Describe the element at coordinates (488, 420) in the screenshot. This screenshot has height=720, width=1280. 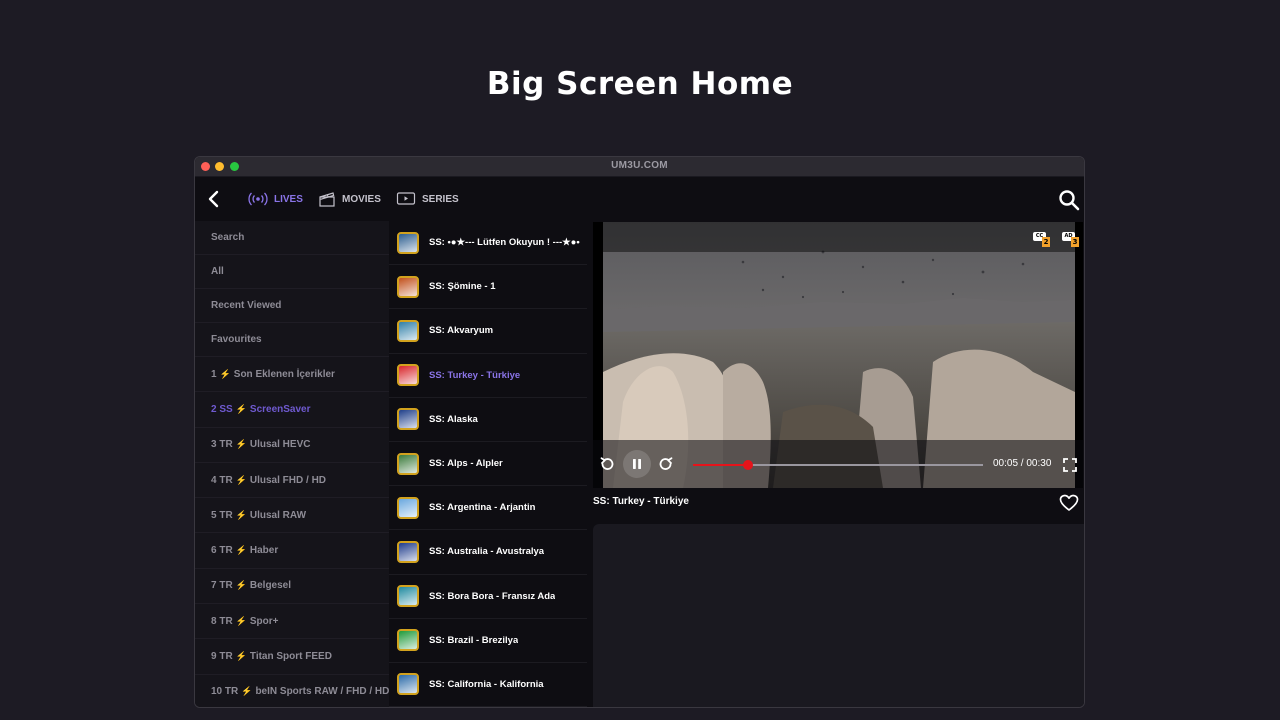
I see `channel-item: SS: Alaska` at that location.